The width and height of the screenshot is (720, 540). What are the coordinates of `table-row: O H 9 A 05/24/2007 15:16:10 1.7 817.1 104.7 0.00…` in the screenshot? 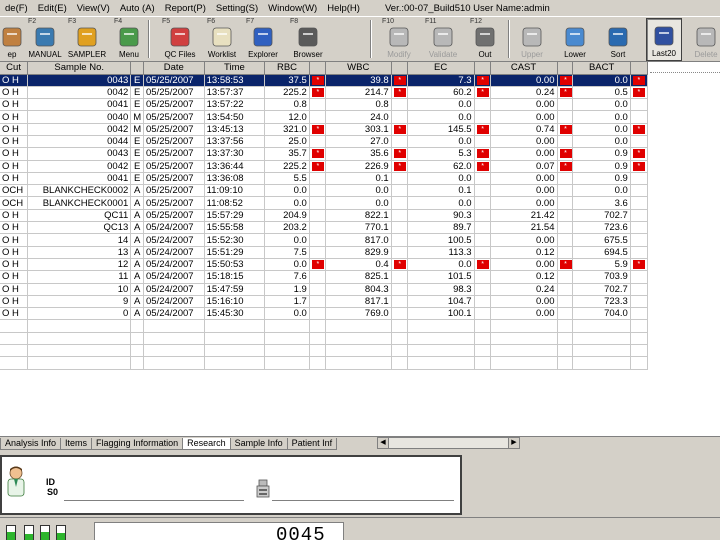 It's located at (324, 302).